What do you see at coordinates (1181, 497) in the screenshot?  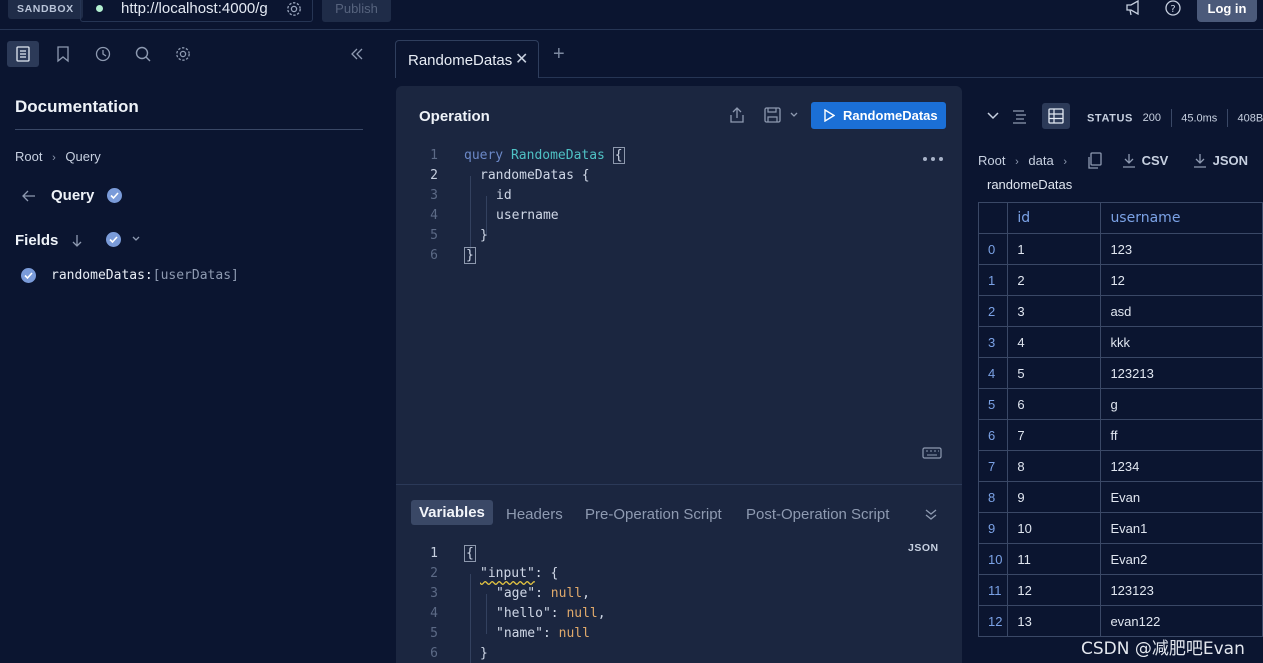 I see `cell-username: Evan` at bounding box center [1181, 497].